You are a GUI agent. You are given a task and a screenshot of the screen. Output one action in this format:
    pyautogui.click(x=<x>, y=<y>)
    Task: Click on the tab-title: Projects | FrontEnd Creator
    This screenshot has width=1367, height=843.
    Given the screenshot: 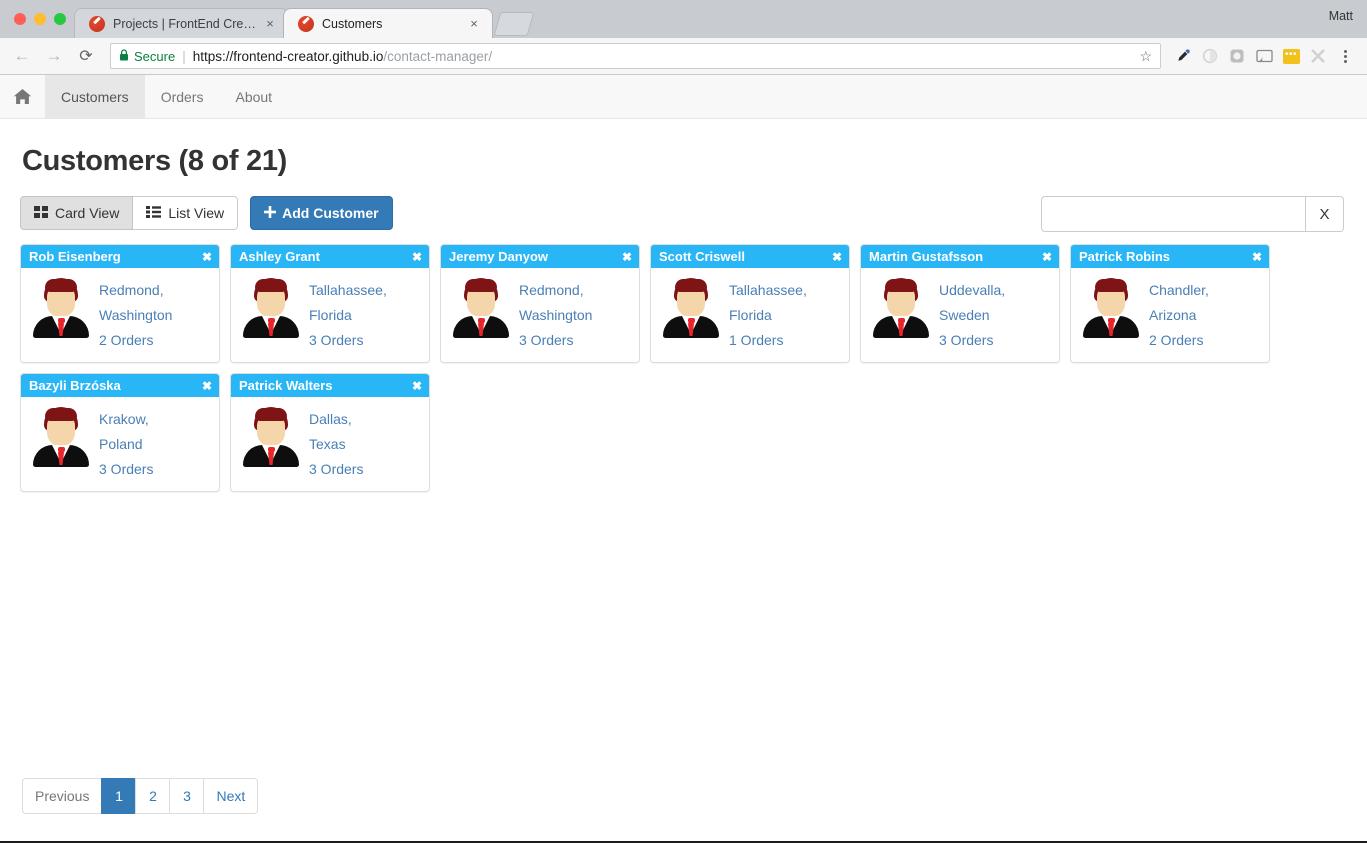 What is the action you would take?
    pyautogui.click(x=184, y=23)
    